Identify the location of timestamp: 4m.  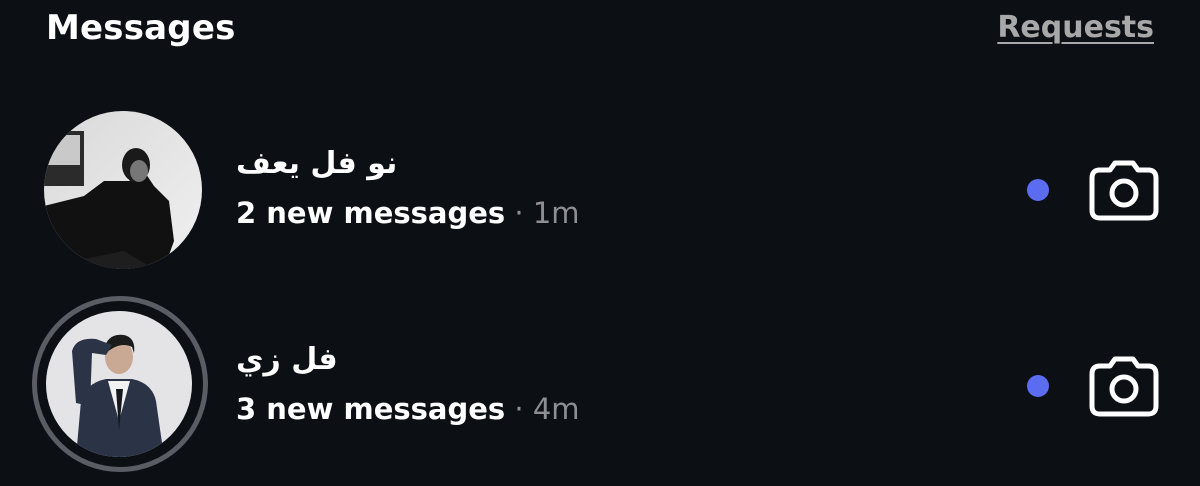
(556, 409).